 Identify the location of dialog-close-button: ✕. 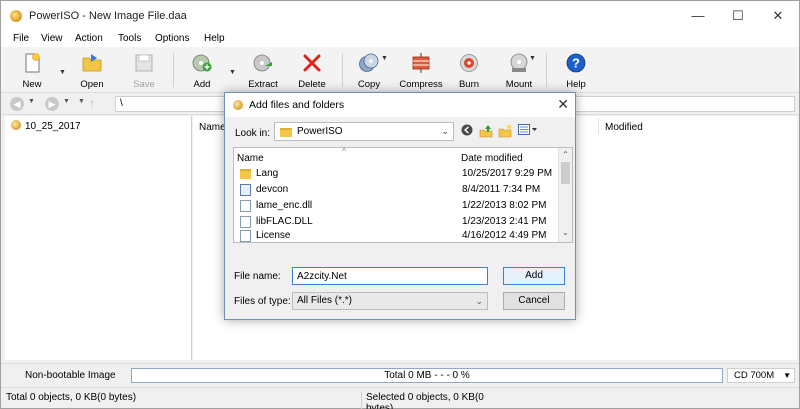
(563, 104).